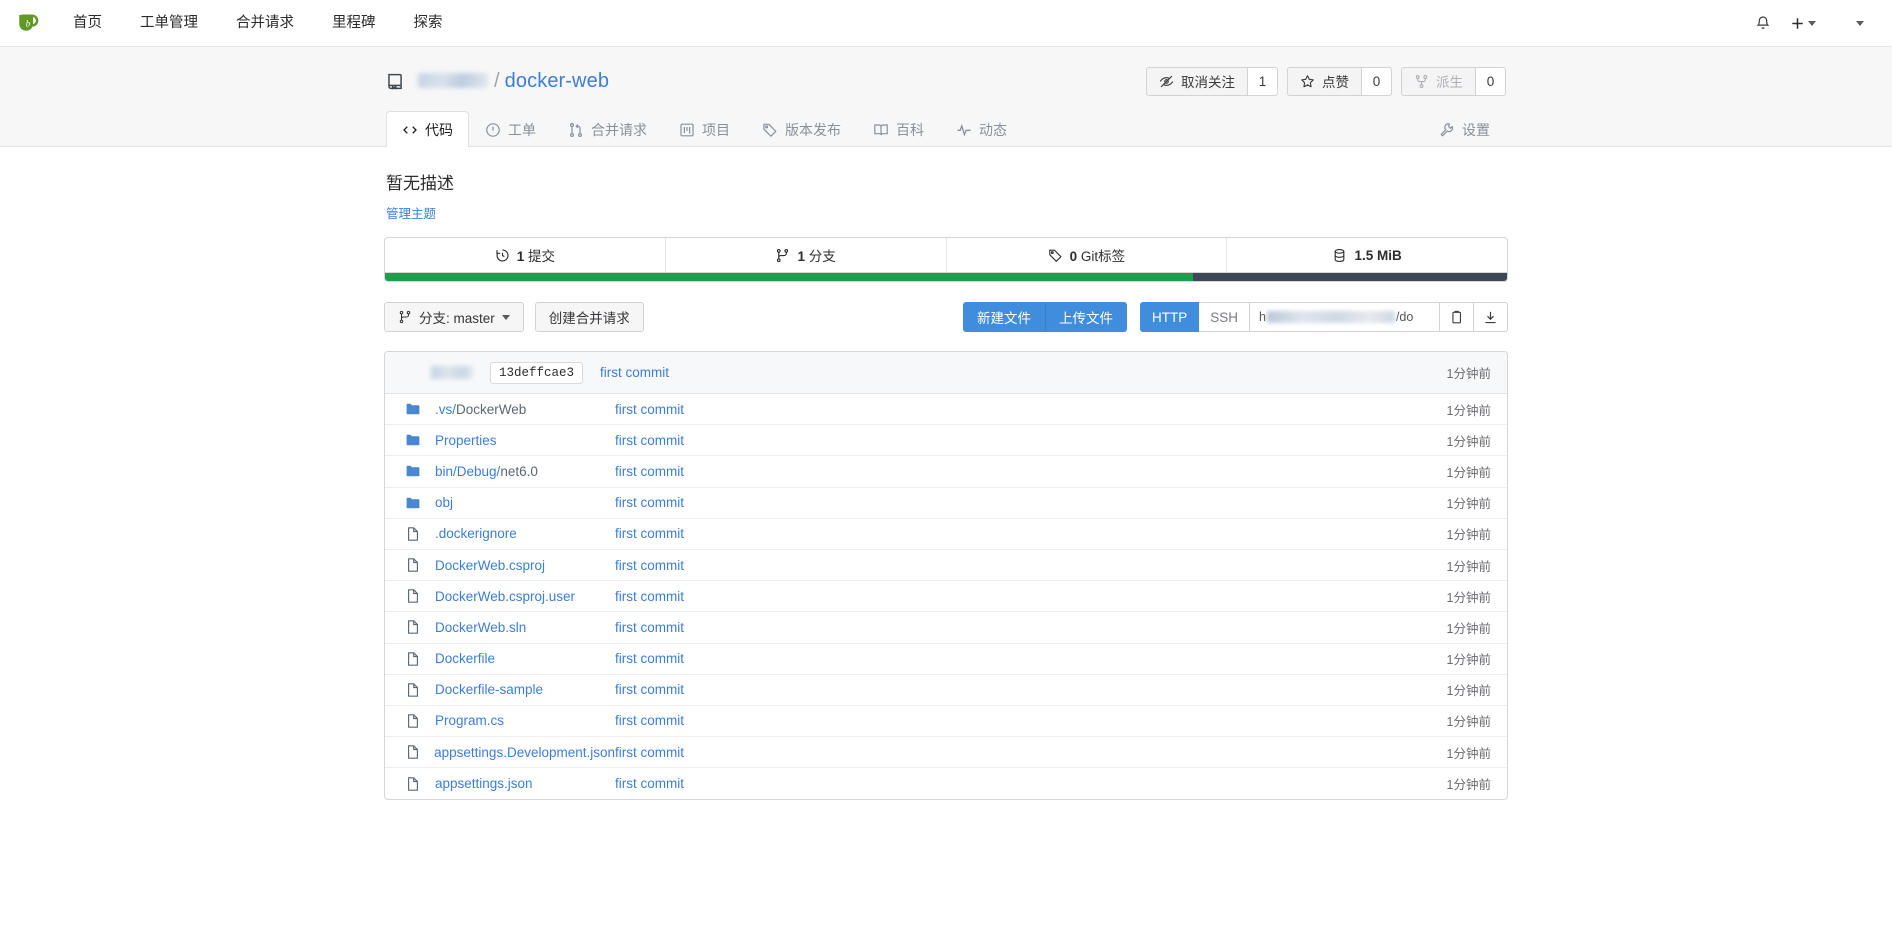 The width and height of the screenshot is (1892, 951). Describe the element at coordinates (524, 752) in the screenshot. I see `file-name-link: appsettings.Development.json` at that location.